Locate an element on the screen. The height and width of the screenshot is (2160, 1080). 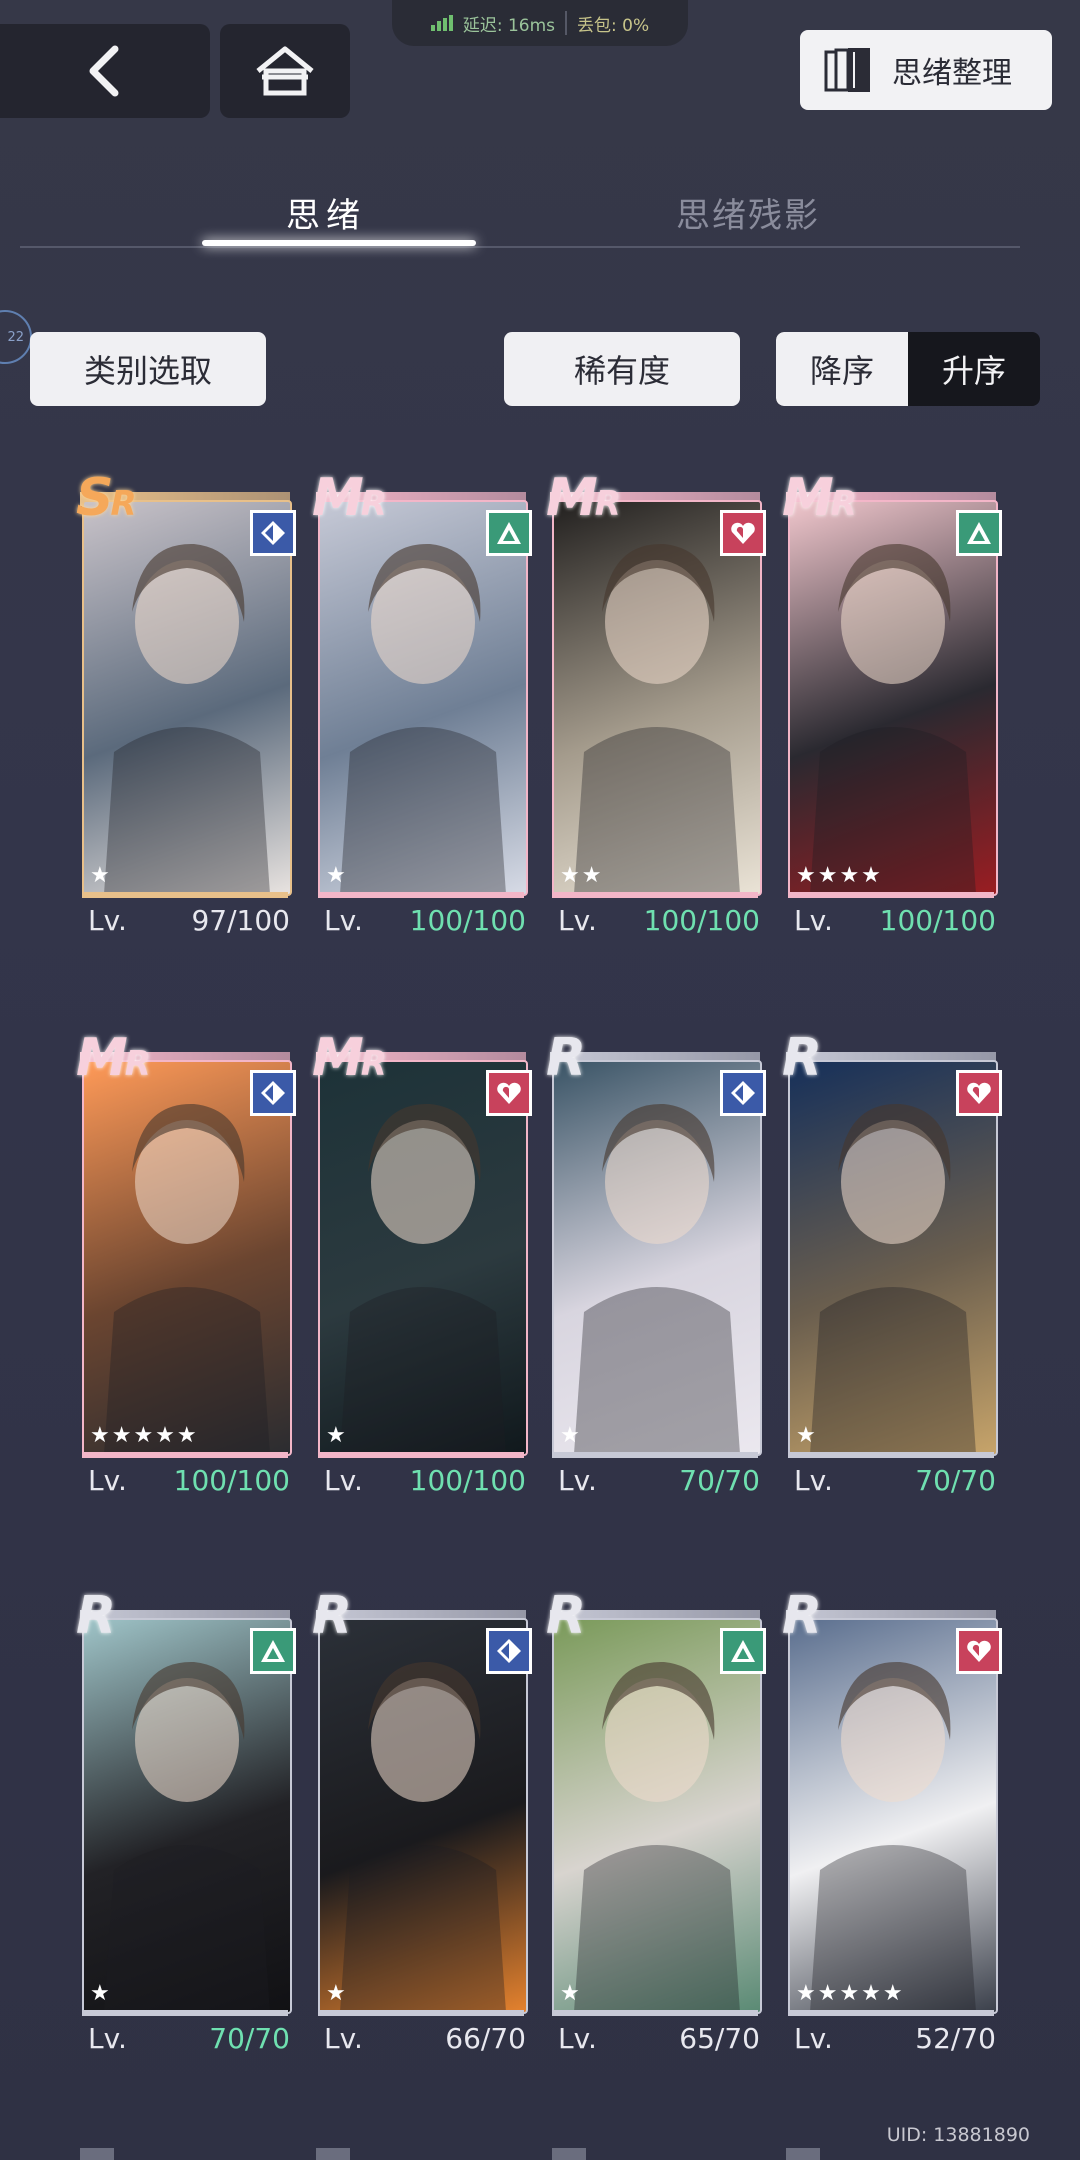
thought-card: ★★★★ MR Lv. 100/100 is located at coordinates (892, 712).